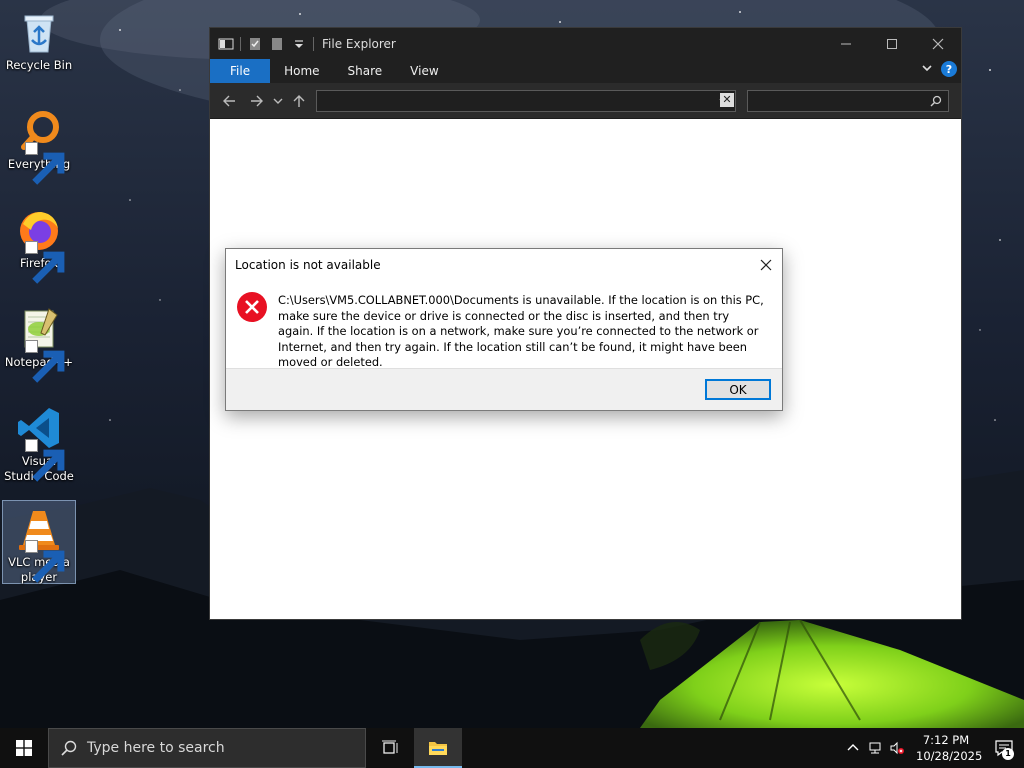 This screenshot has width=1024, height=768. I want to click on show-hidden-icons-button, so click(853, 748).